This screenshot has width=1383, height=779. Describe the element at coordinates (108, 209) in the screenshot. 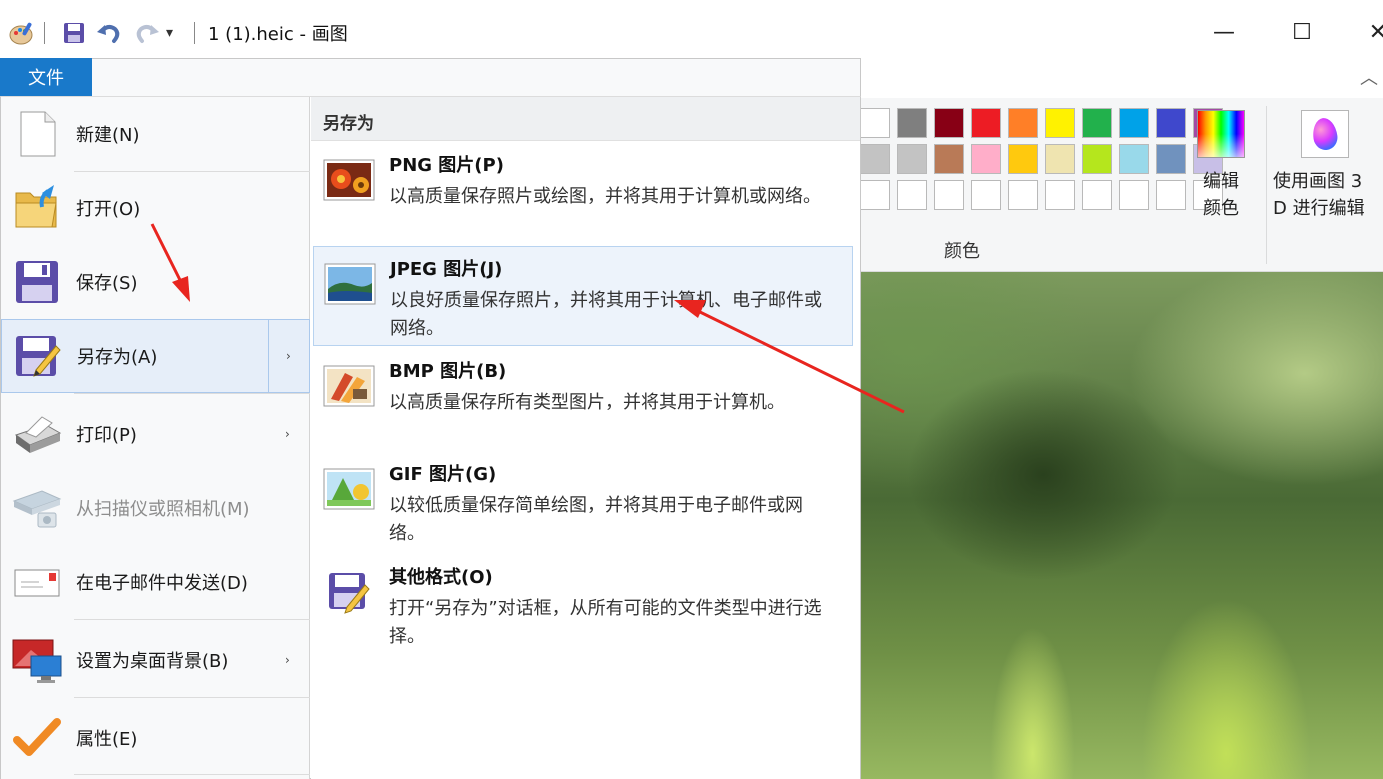

I see `menu-item-label: 打开(O)` at that location.